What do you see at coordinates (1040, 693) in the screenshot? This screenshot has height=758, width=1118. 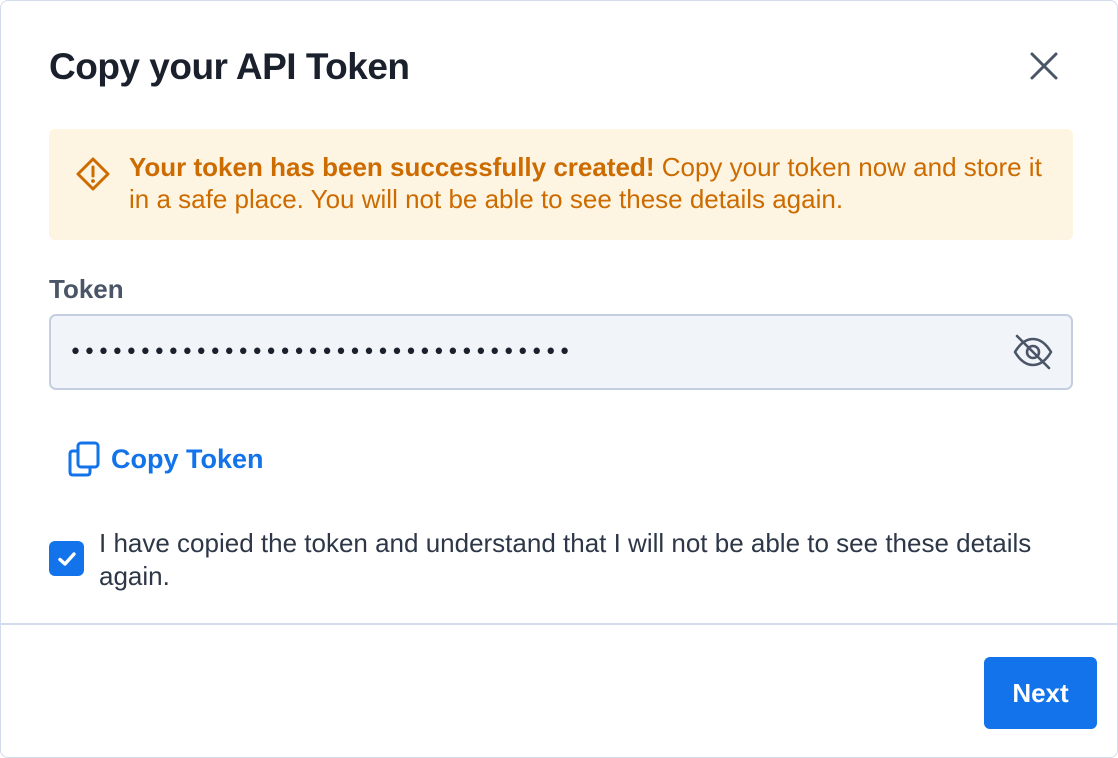 I see `next-button: Next` at bounding box center [1040, 693].